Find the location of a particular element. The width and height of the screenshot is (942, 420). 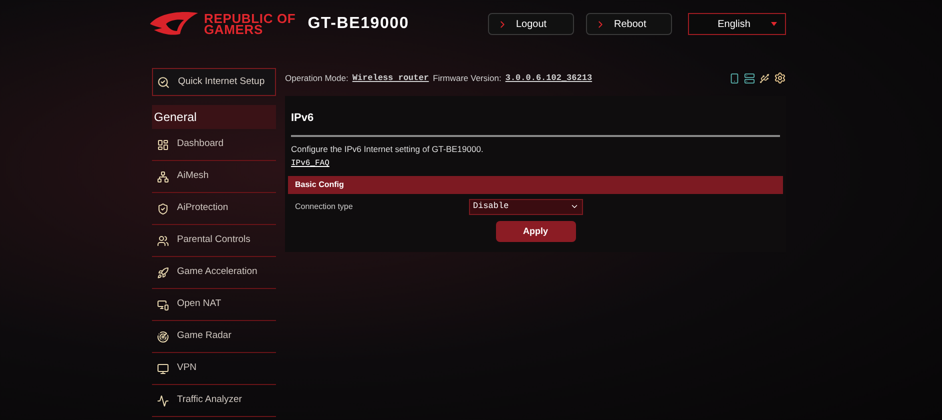

field-label: Connection type is located at coordinates (324, 206).